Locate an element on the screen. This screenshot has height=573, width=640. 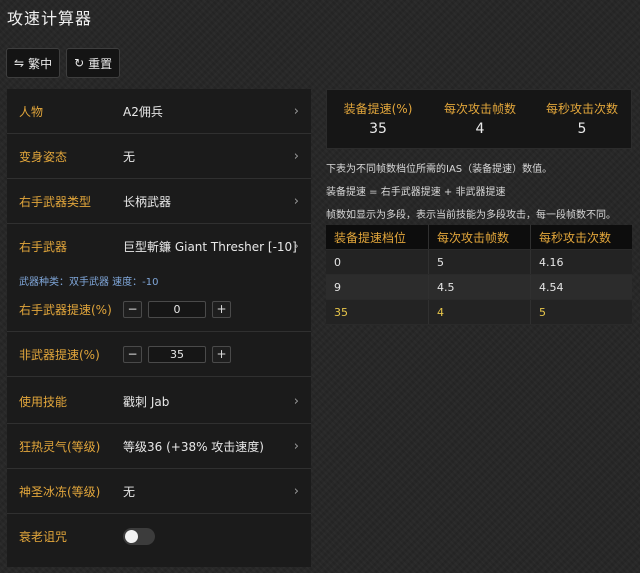
reset-button: ↻ 重置 is located at coordinates (93, 63).